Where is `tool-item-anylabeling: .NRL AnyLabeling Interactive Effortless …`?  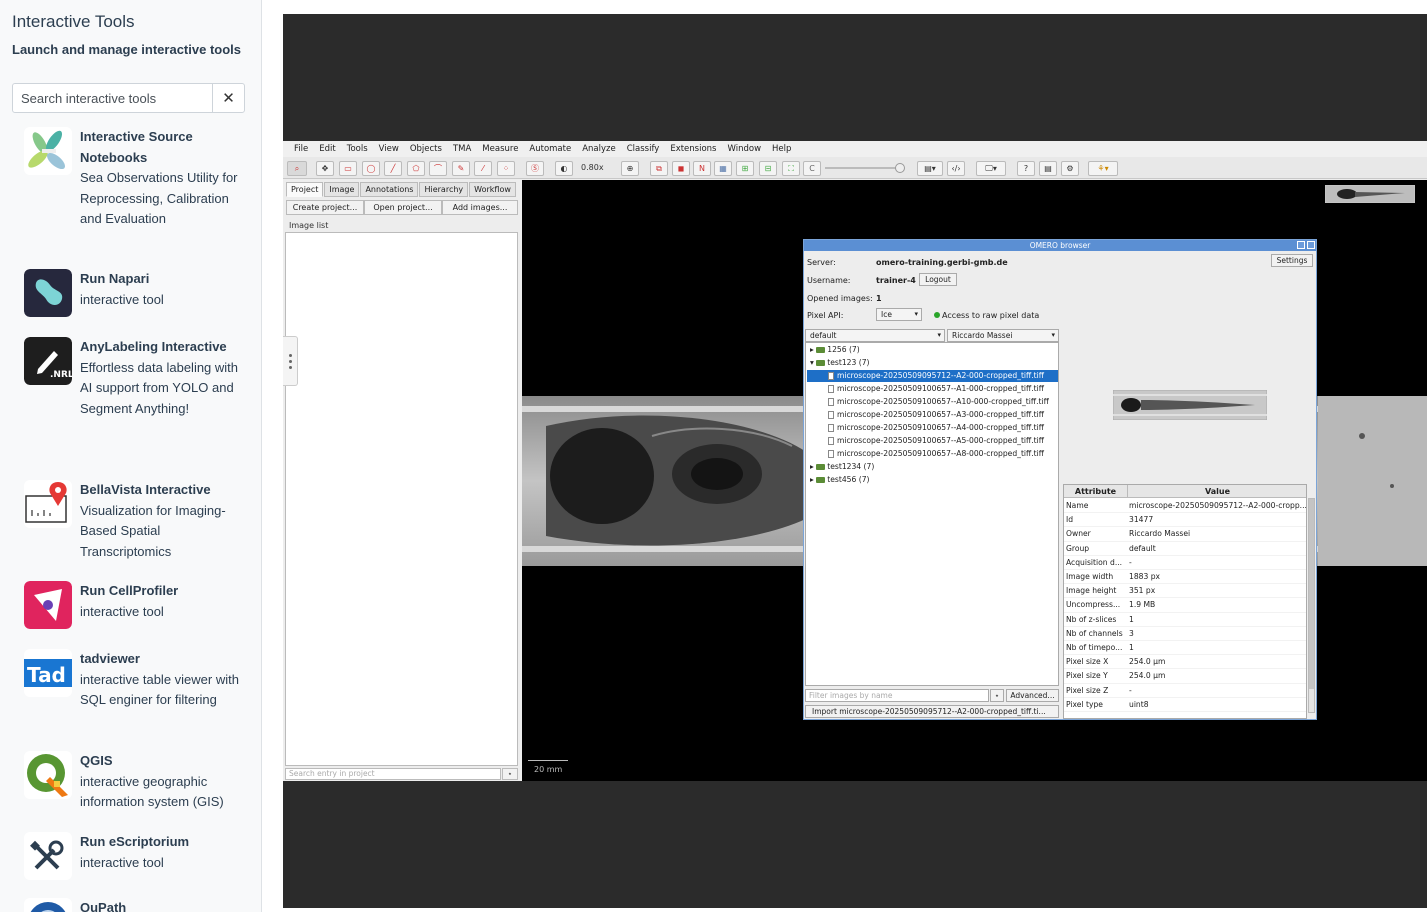 tool-item-anylabeling: .NRL AnyLabeling Interactive Effortless … is located at coordinates (139, 402).